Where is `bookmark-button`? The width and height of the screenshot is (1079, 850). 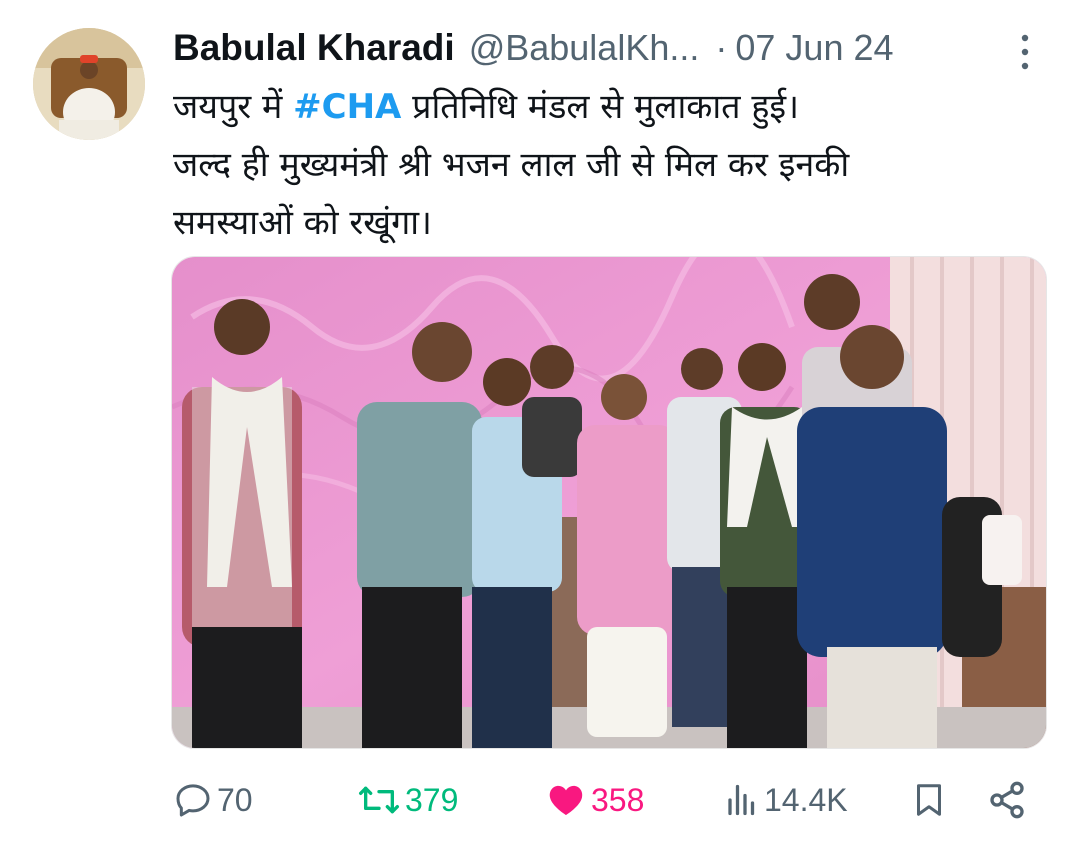
bookmark-button is located at coordinates (929, 800).